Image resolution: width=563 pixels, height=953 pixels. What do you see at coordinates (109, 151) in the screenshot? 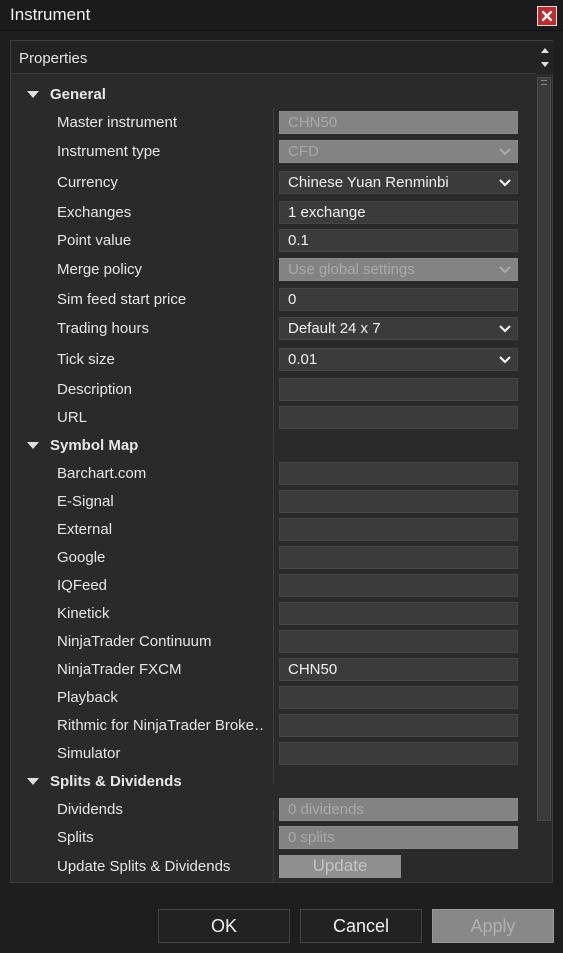
I see `property-label: Instrument type` at bounding box center [109, 151].